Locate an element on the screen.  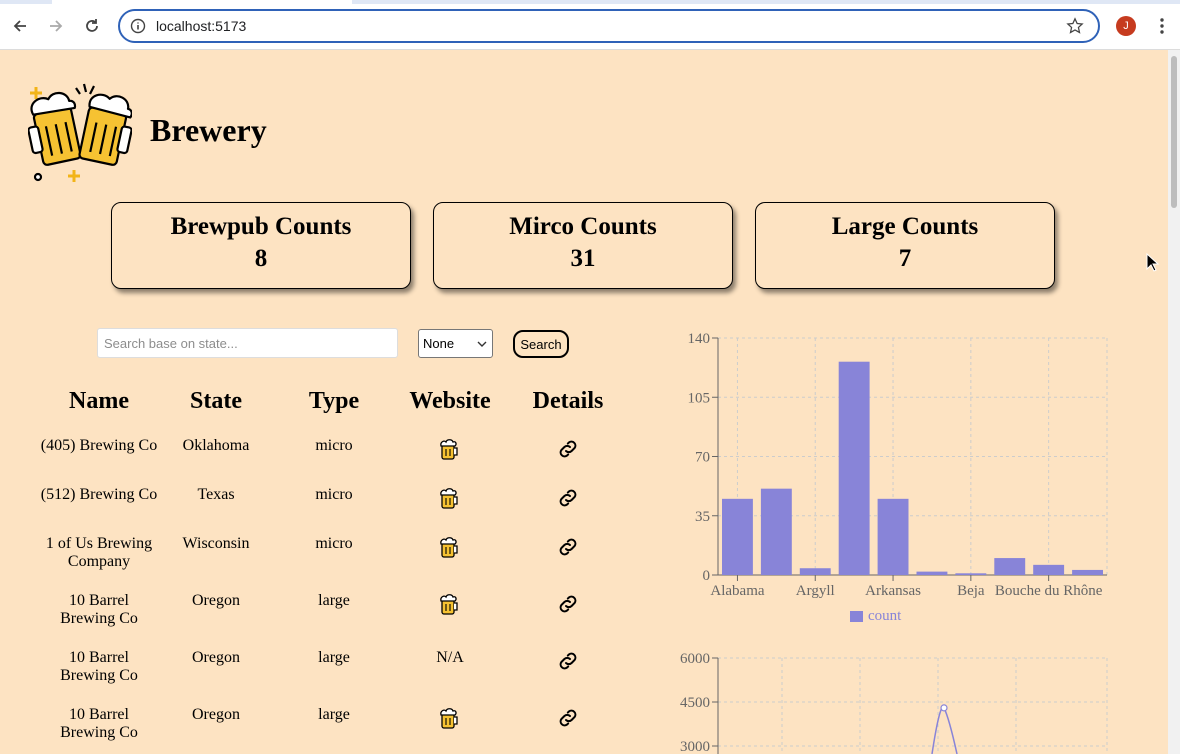
x-tick-label: Arkansas is located at coordinates (893, 591).